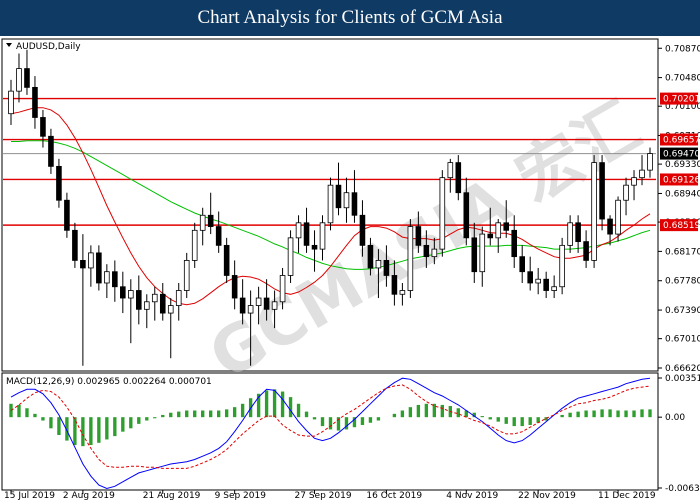  What do you see at coordinates (48, 47) in the screenshot?
I see `symbol-label: AUDUSD,Daily` at bounding box center [48, 47].